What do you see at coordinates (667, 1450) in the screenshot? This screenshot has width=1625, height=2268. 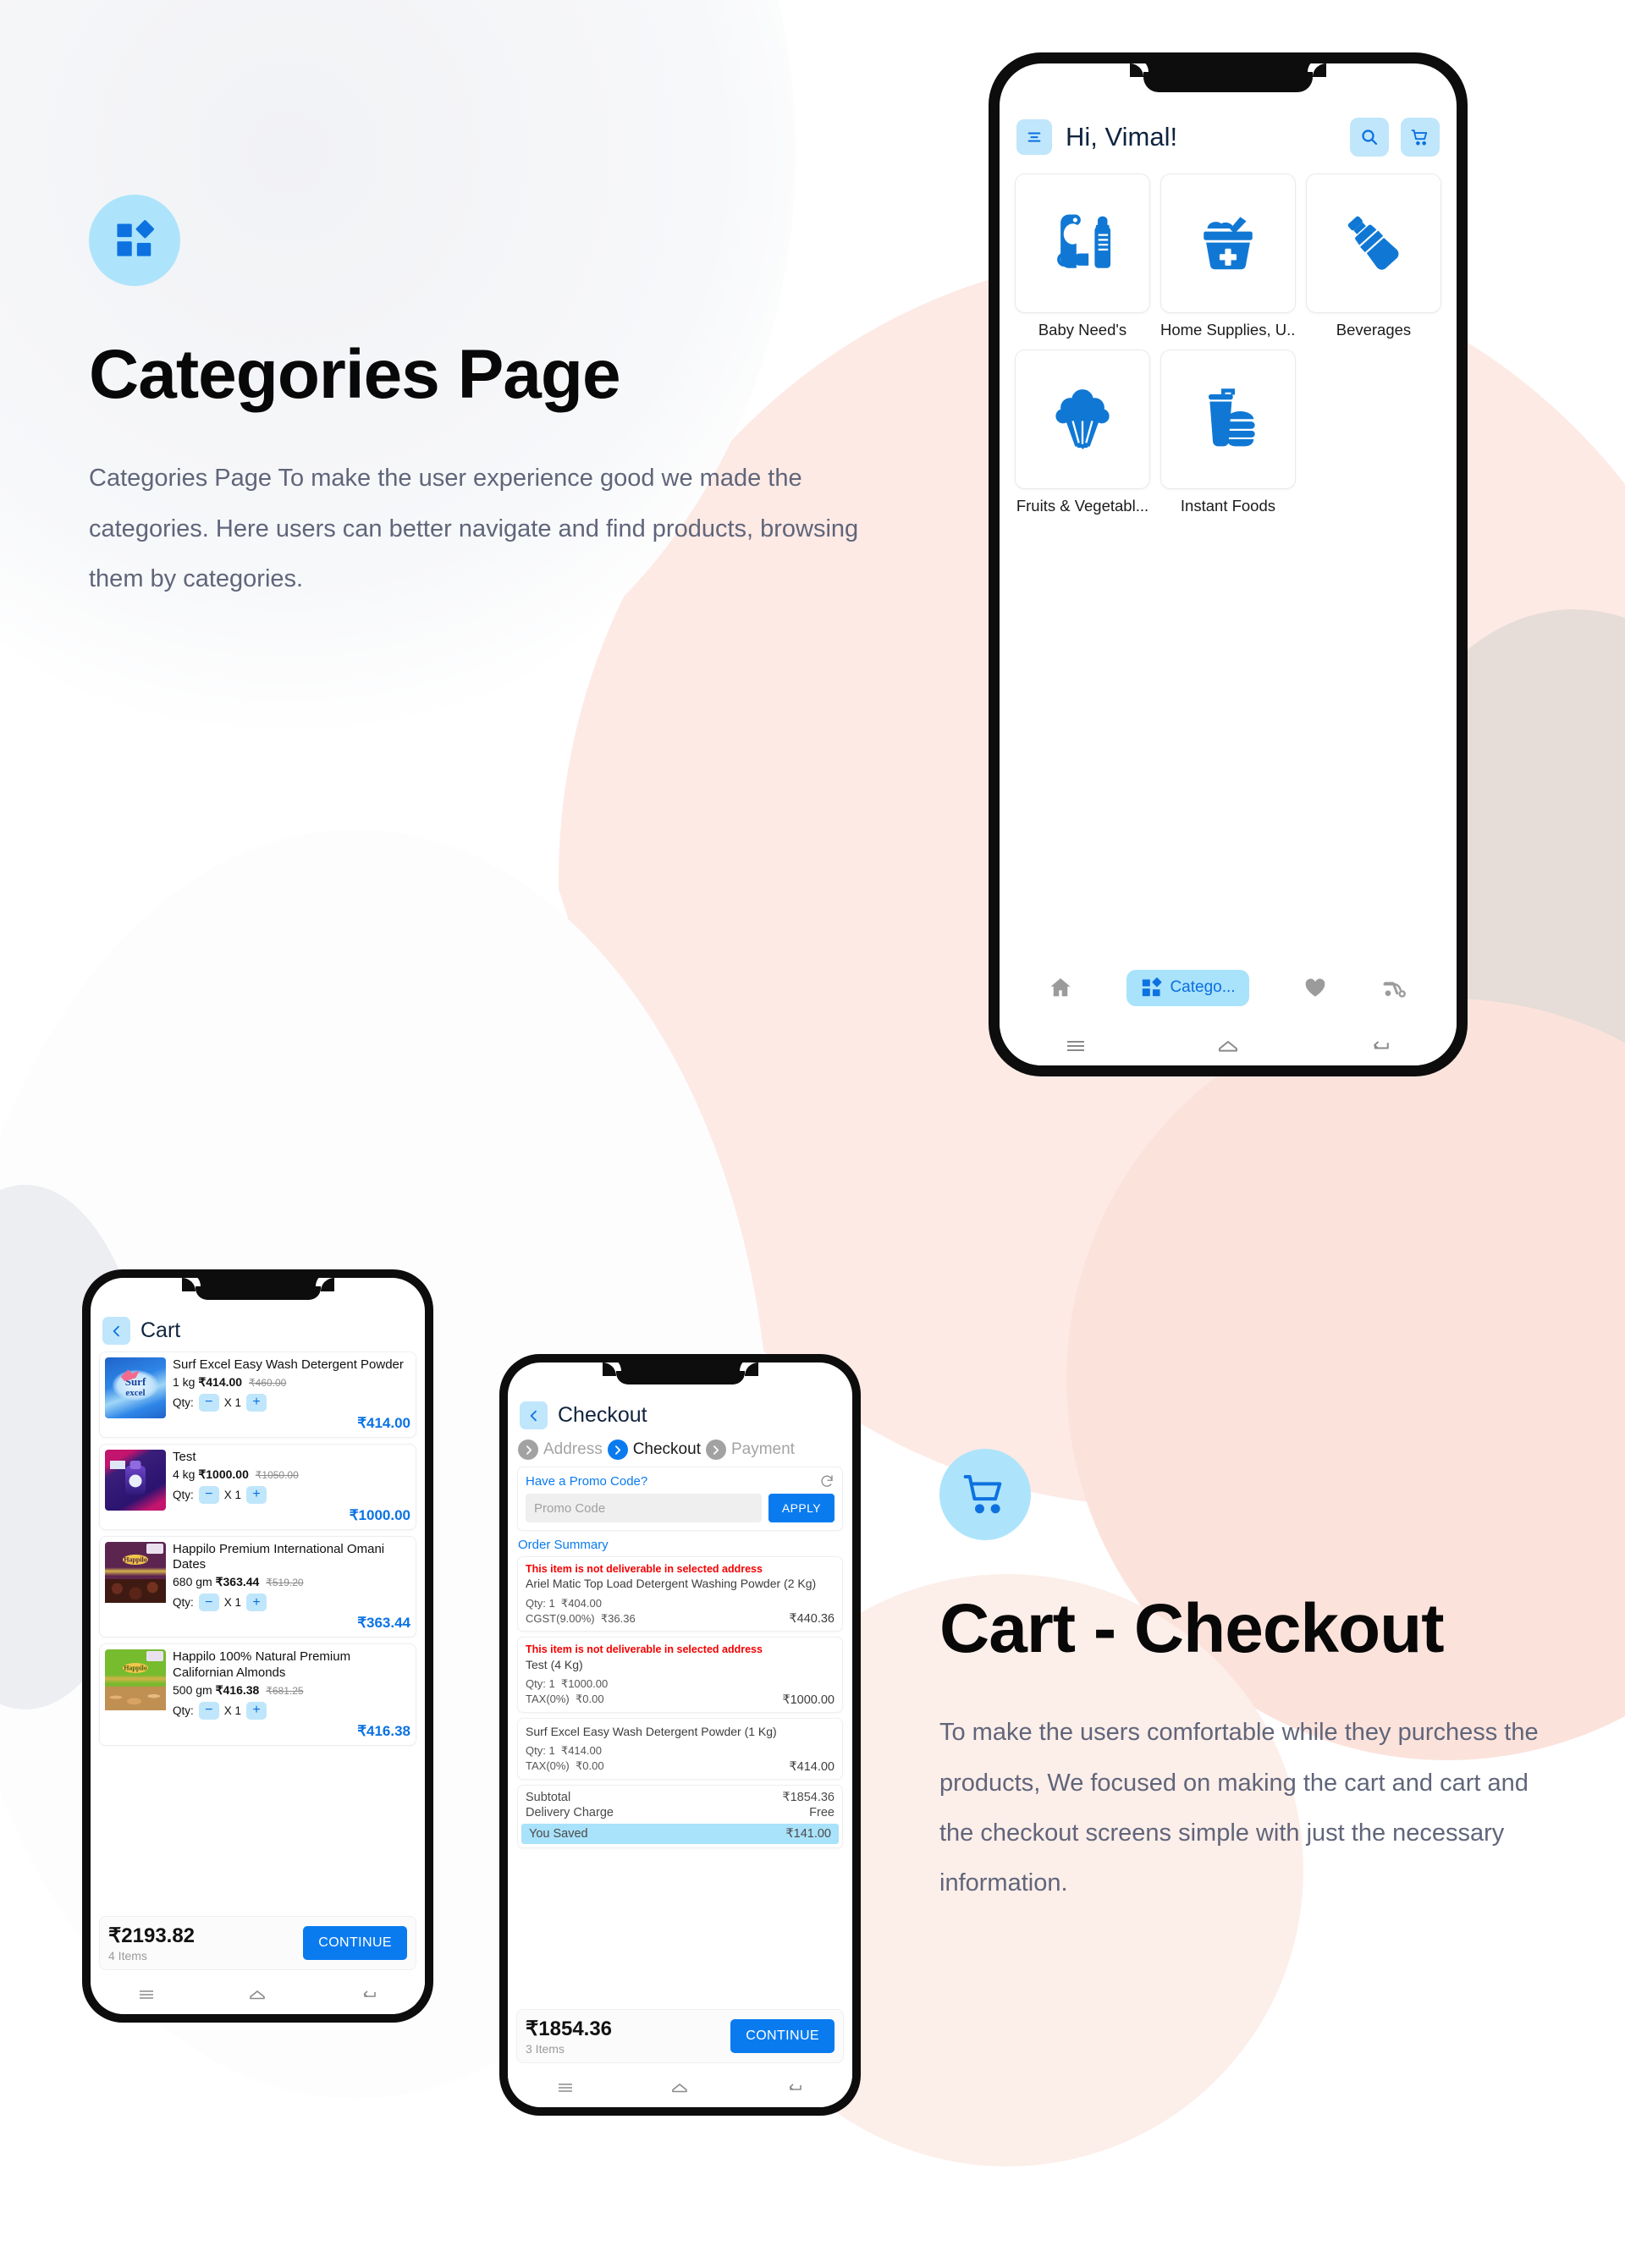 I see `step-label-checkout: Checkout` at bounding box center [667, 1450].